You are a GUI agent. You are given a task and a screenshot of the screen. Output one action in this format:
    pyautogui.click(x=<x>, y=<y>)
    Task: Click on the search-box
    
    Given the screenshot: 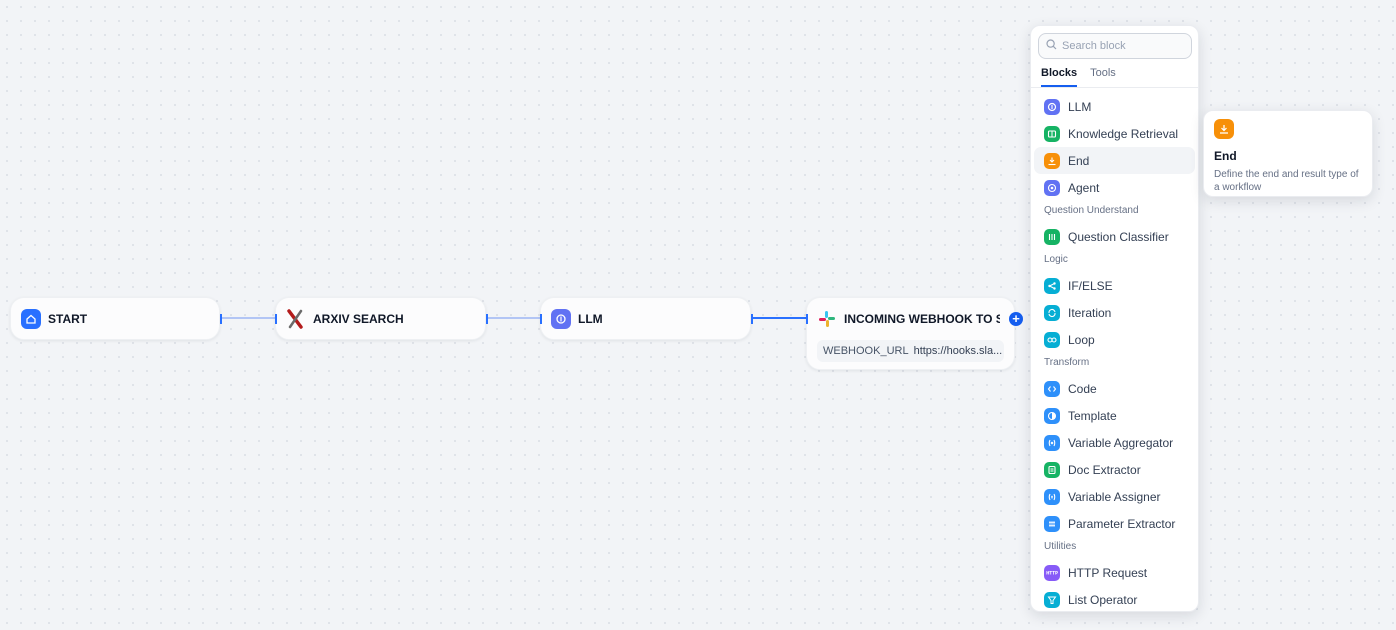 What is the action you would take?
    pyautogui.click(x=1115, y=46)
    